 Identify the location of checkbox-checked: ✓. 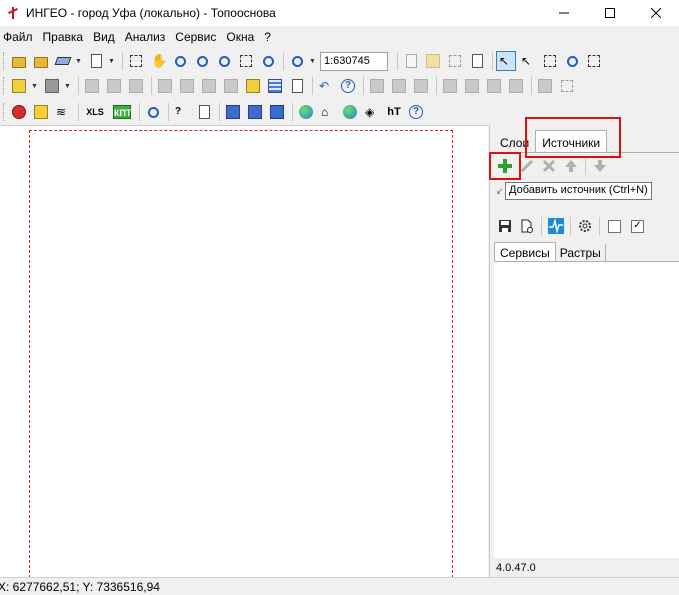
(637, 226).